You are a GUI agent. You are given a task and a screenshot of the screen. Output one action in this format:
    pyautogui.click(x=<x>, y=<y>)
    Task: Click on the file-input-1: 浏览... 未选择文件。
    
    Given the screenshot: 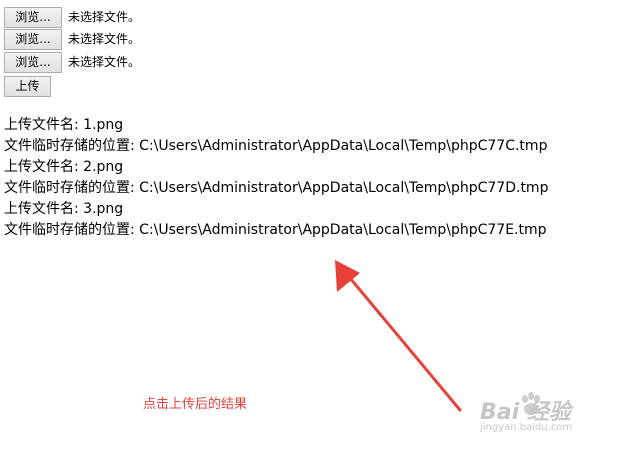 What is the action you would take?
    pyautogui.click(x=72, y=17)
    